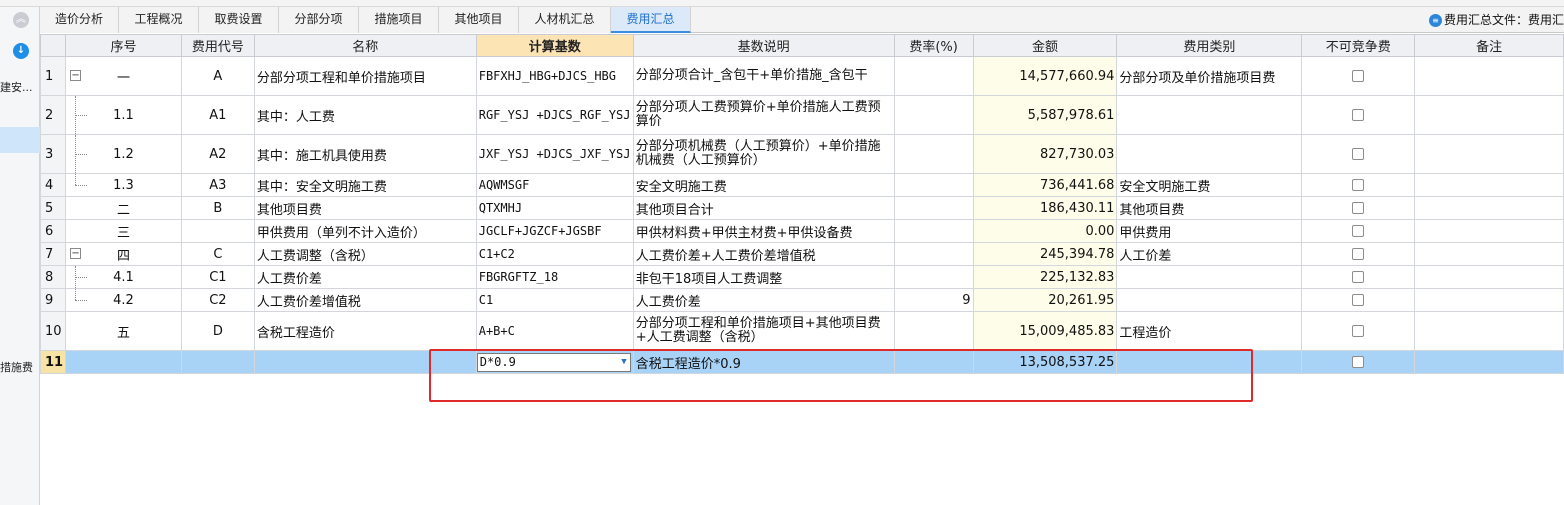  Describe the element at coordinates (123, 154) in the screenshot. I see `seq-cell: 1.2` at that location.